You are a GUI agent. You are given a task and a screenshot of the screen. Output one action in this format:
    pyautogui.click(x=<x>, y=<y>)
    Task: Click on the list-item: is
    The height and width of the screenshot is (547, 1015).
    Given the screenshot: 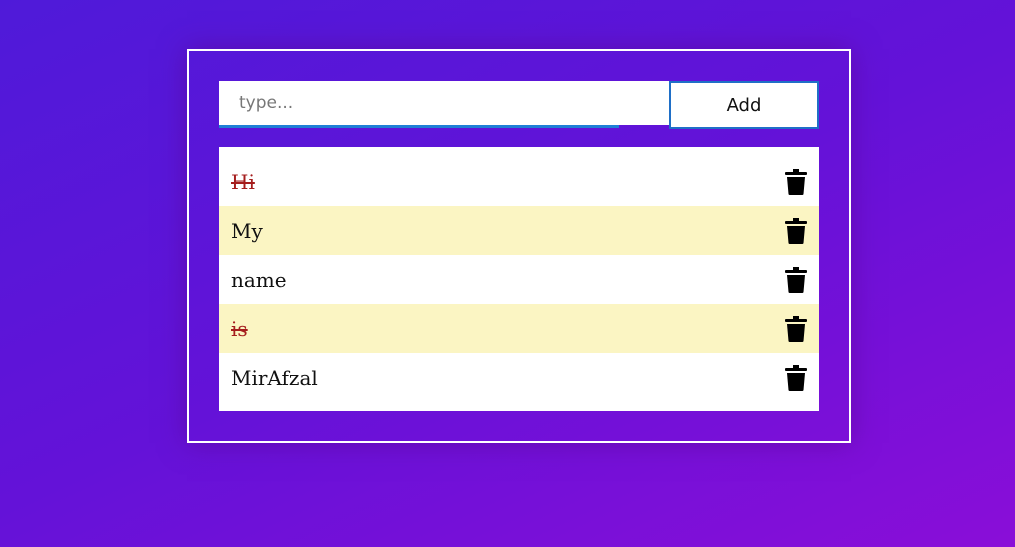 What is the action you would take?
    pyautogui.click(x=519, y=328)
    